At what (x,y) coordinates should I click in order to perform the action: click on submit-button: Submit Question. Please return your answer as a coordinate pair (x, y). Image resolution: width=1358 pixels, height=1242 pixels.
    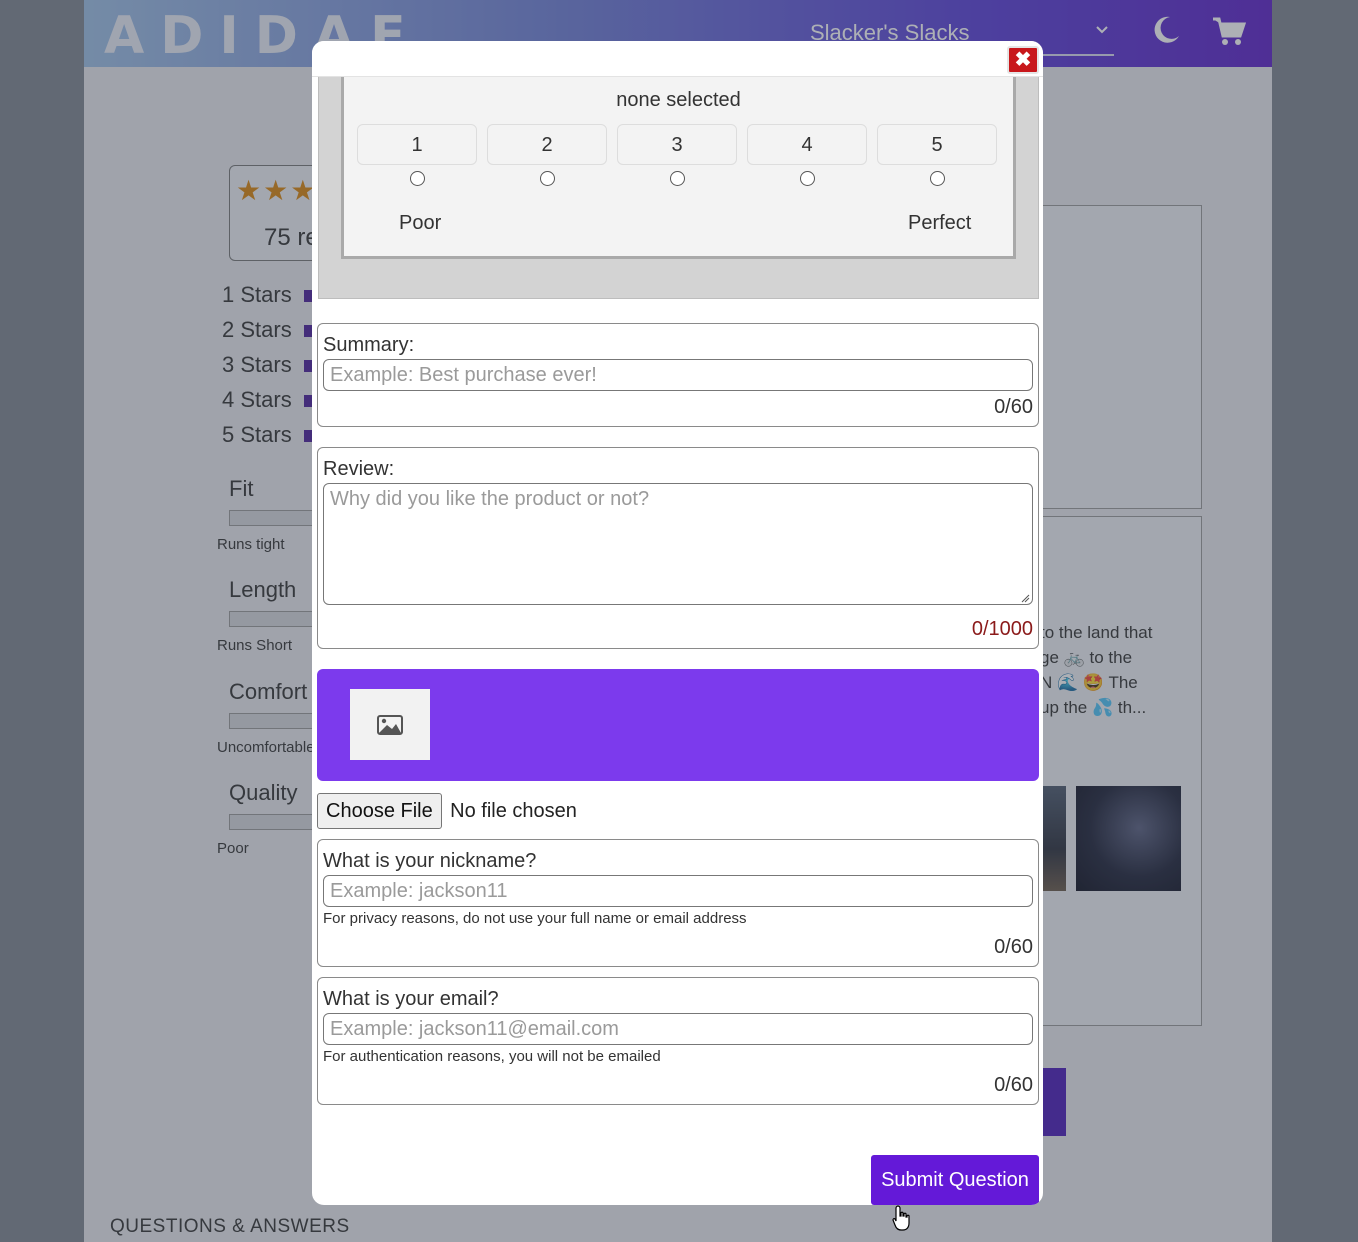
    Looking at the image, I should click on (955, 1180).